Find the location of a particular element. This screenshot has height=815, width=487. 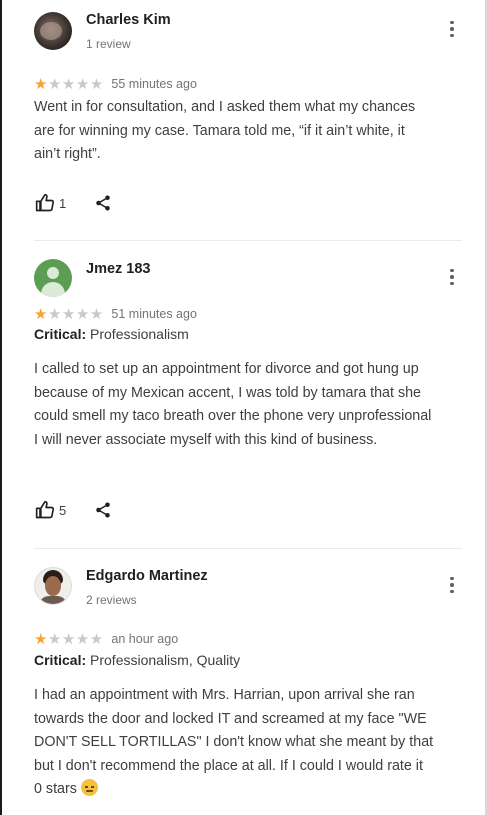

reviewer-review-count: 1 review is located at coordinates (108, 44).